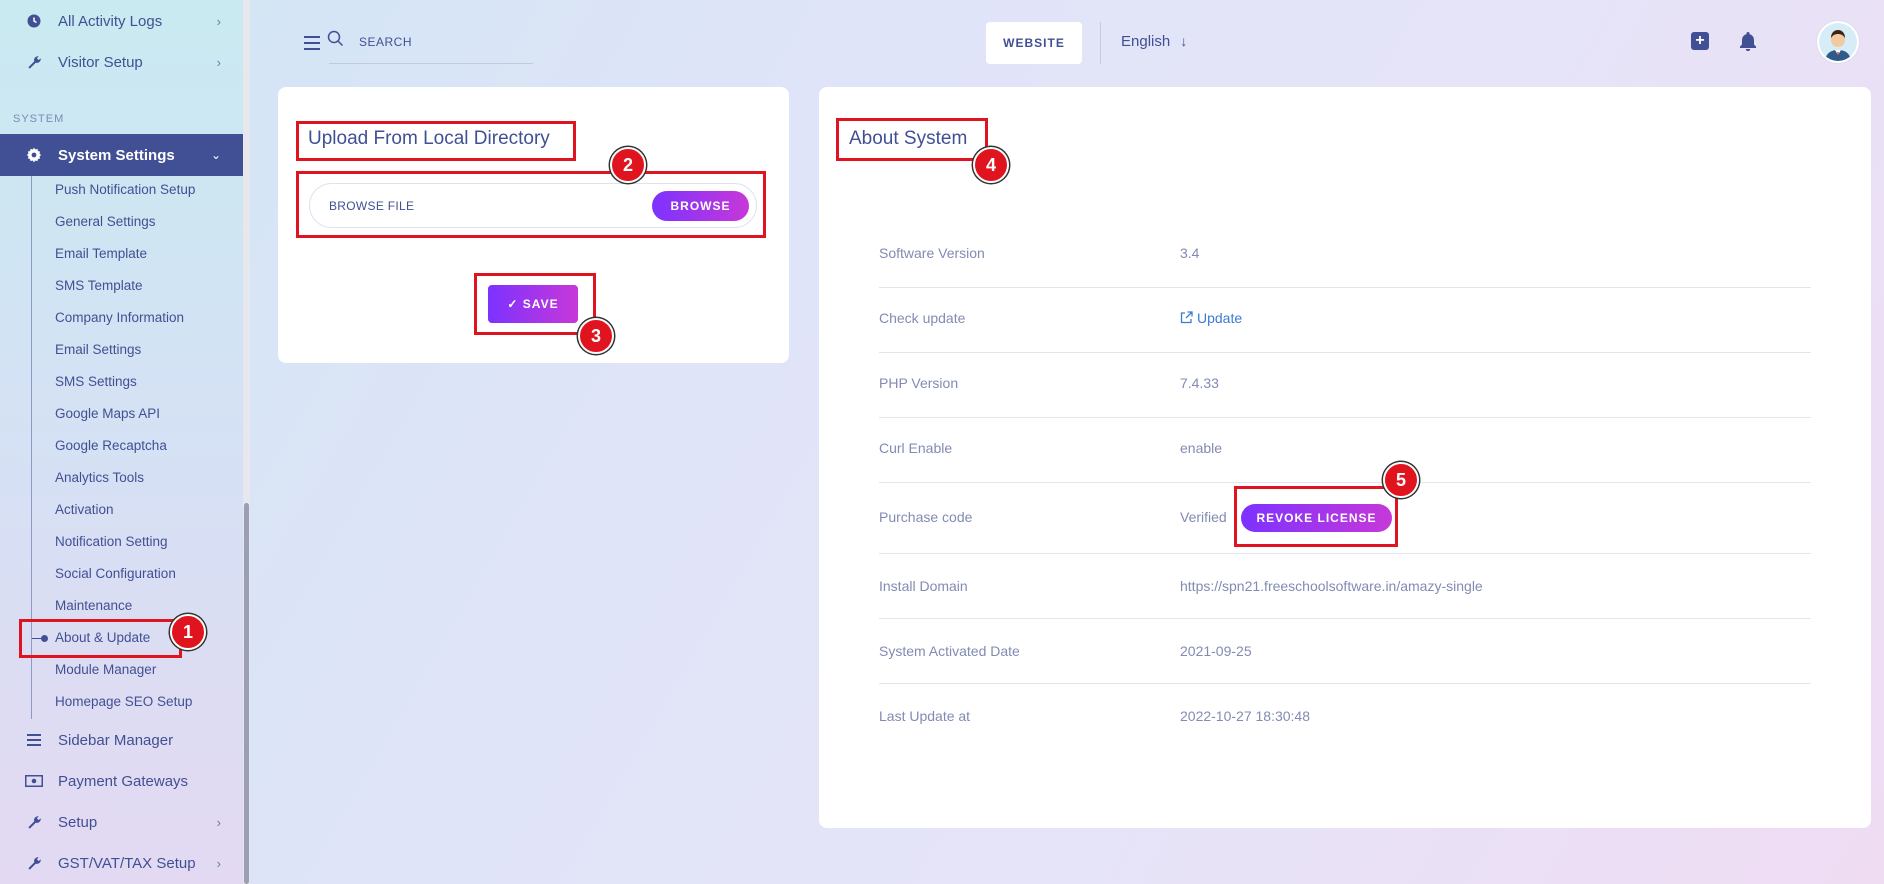 The width and height of the screenshot is (1884, 884). I want to click on sidebar-section-label: SYSTEM, so click(39, 119).